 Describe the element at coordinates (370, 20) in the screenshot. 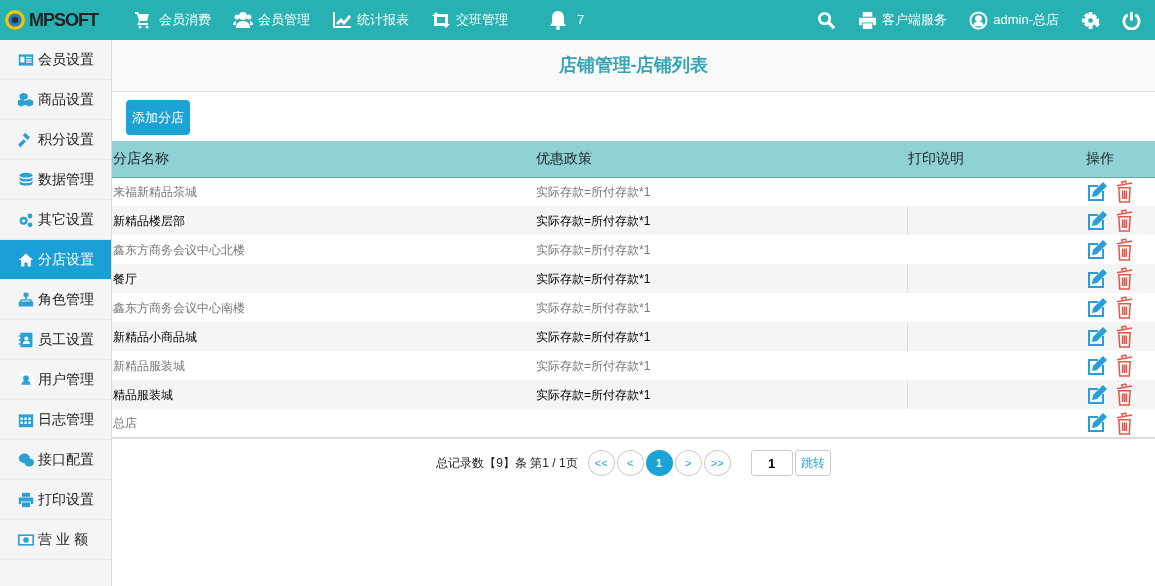

I see `nav-link: 统计报表` at that location.